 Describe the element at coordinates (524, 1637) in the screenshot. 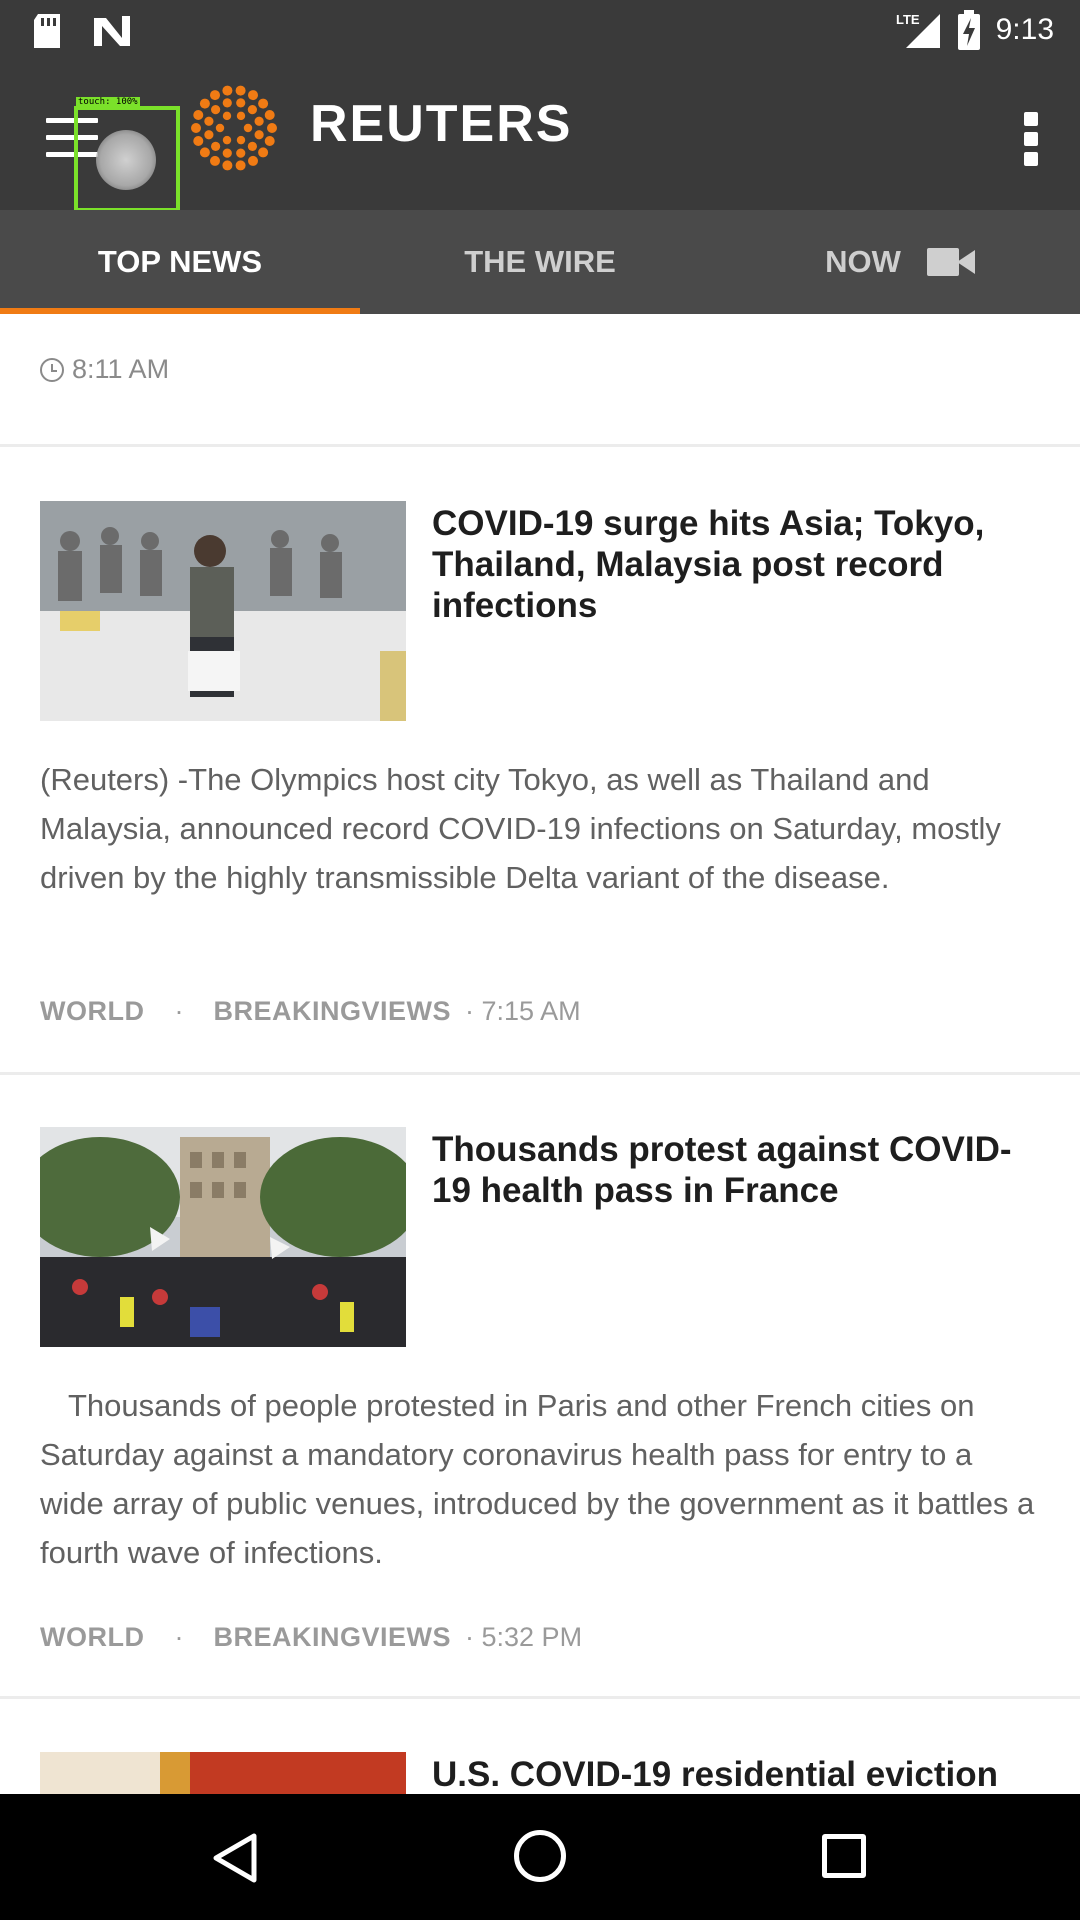

I see `article-time: · 5:32 PM` at that location.